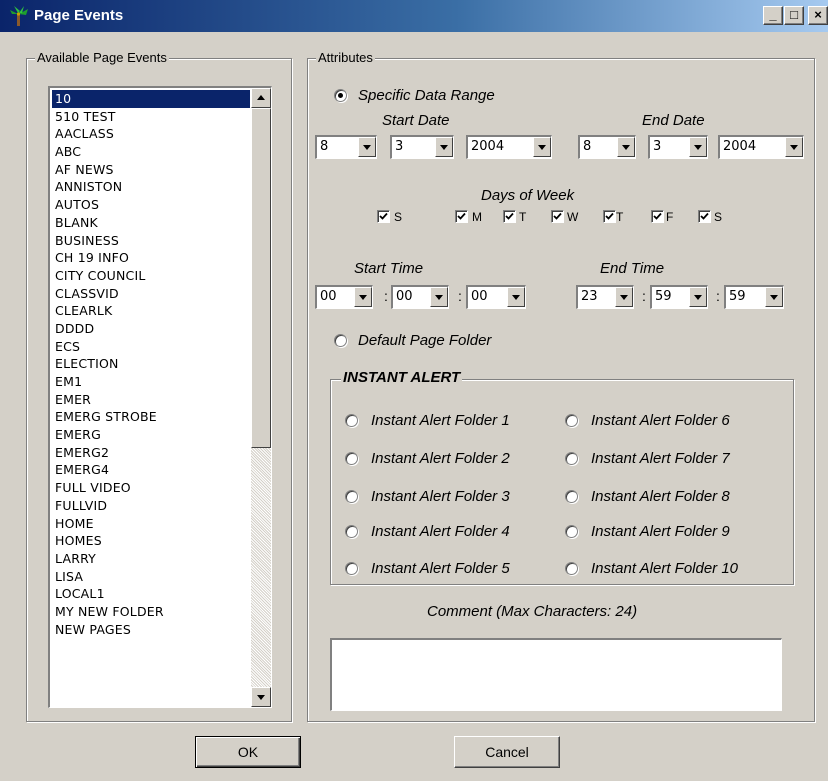 Image resolution: width=828 pixels, height=781 pixels. What do you see at coordinates (261, 278) in the screenshot?
I see `scroll-thumb` at bounding box center [261, 278].